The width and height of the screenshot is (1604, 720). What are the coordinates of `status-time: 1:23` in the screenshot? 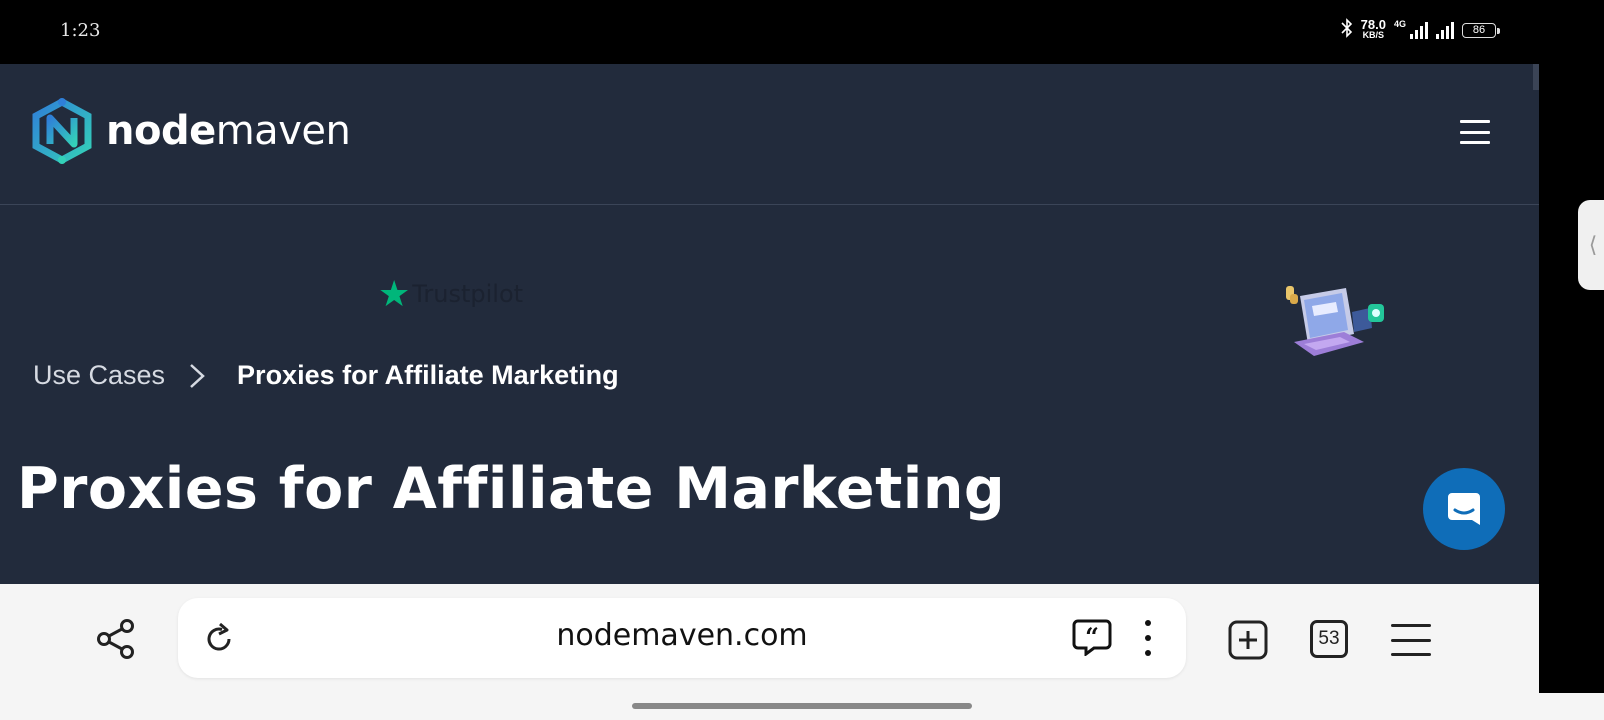 It's located at (80, 30).